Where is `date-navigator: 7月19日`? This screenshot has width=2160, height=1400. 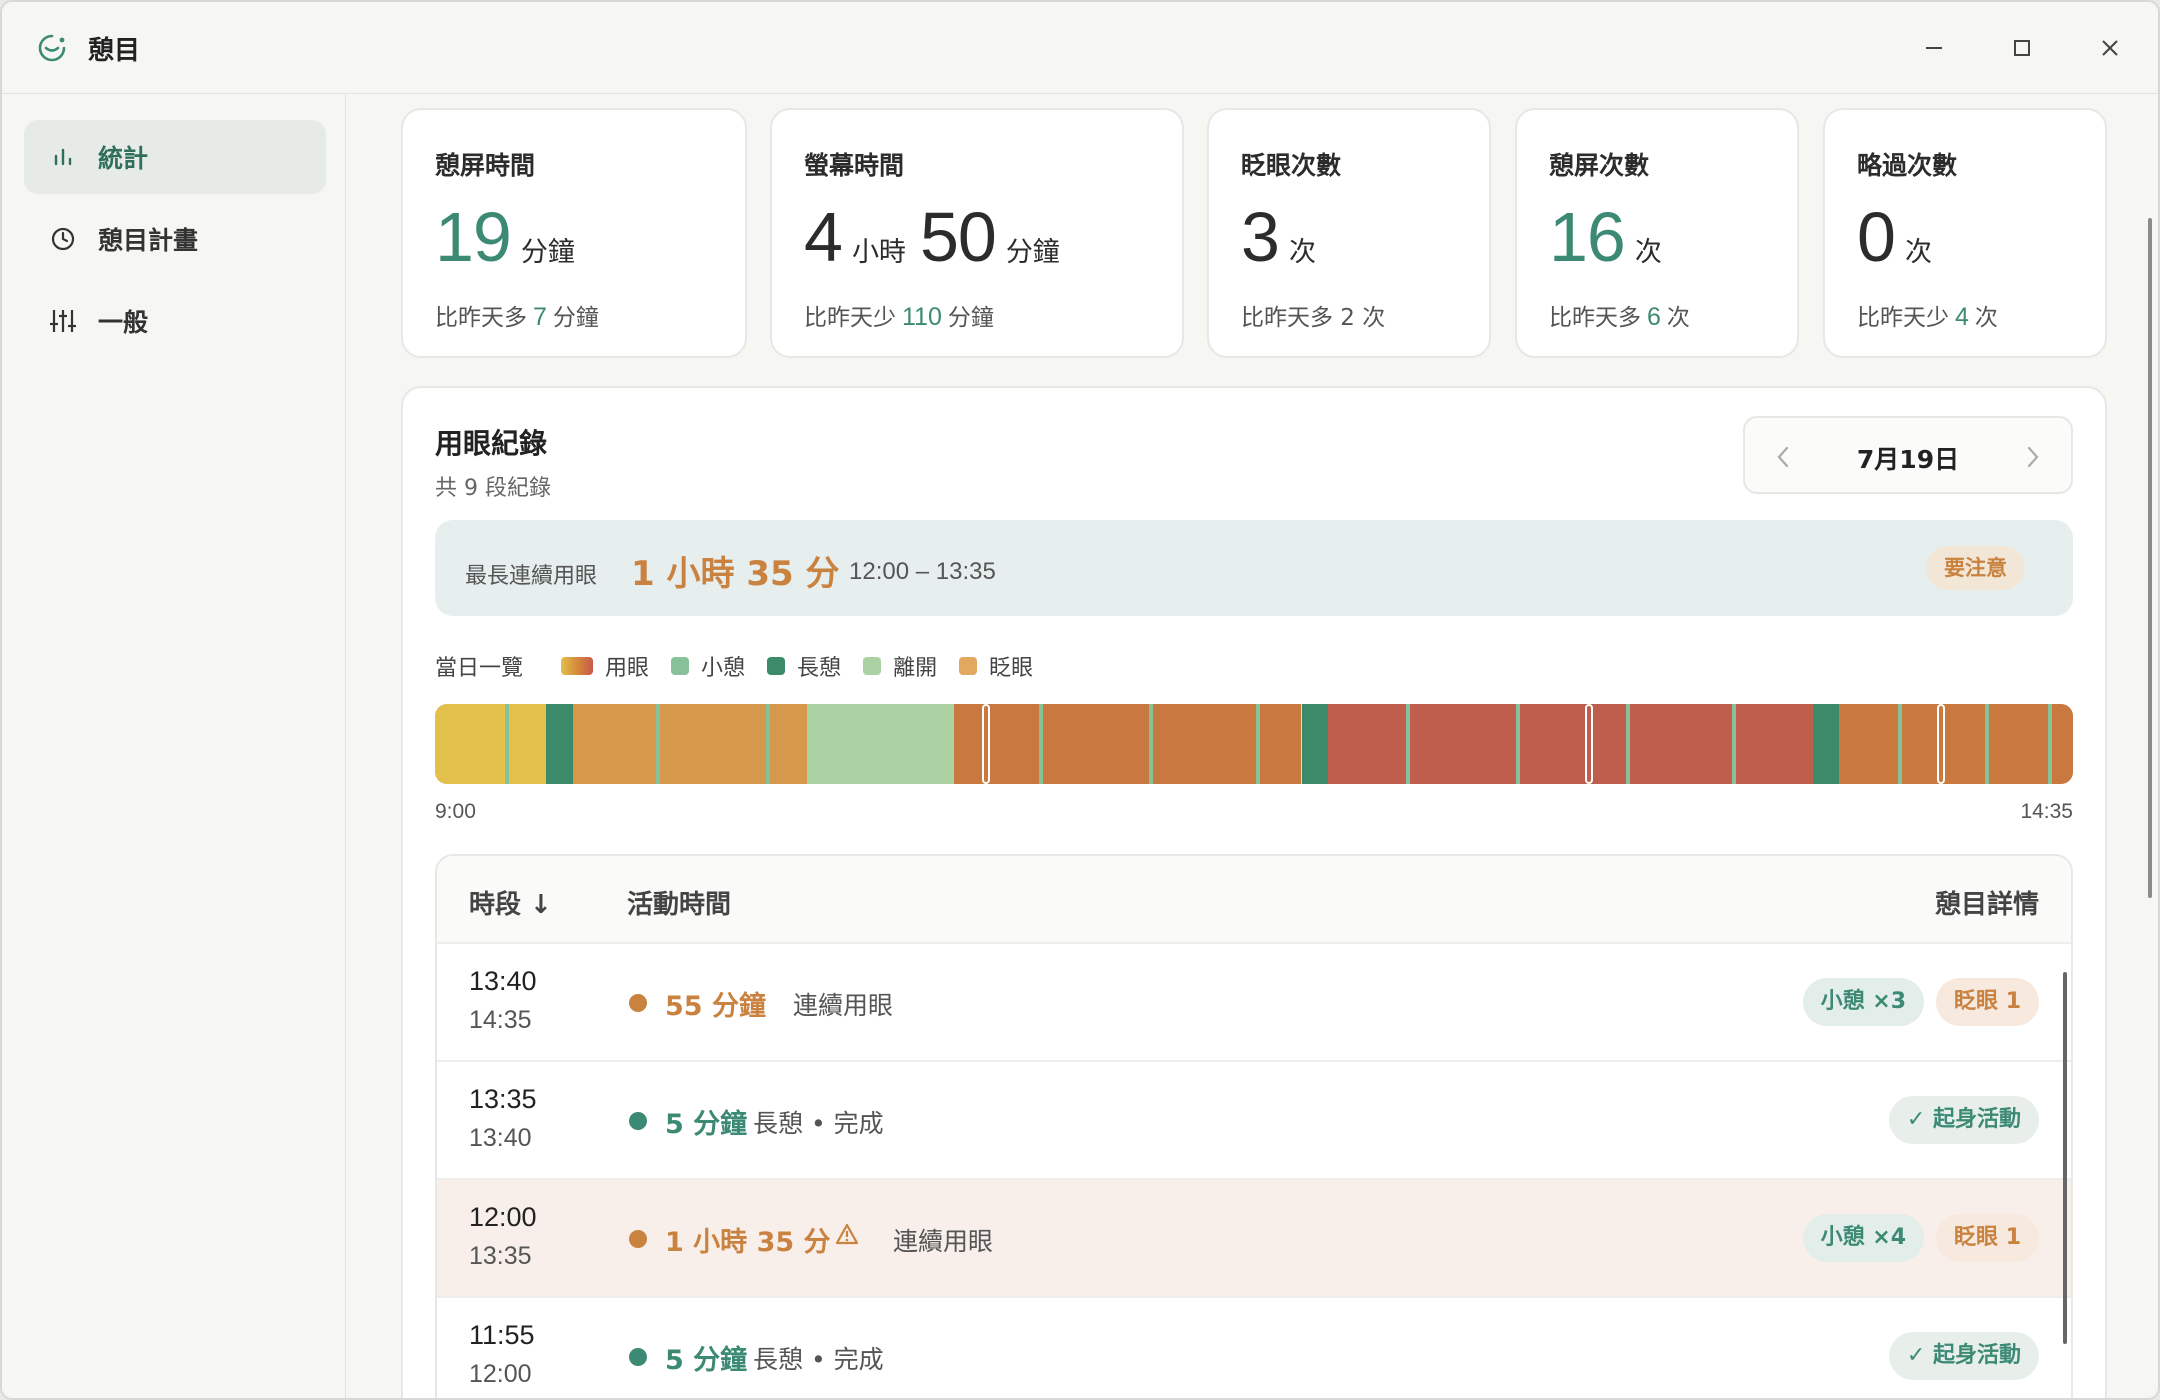 date-navigator: 7月19日 is located at coordinates (1908, 455).